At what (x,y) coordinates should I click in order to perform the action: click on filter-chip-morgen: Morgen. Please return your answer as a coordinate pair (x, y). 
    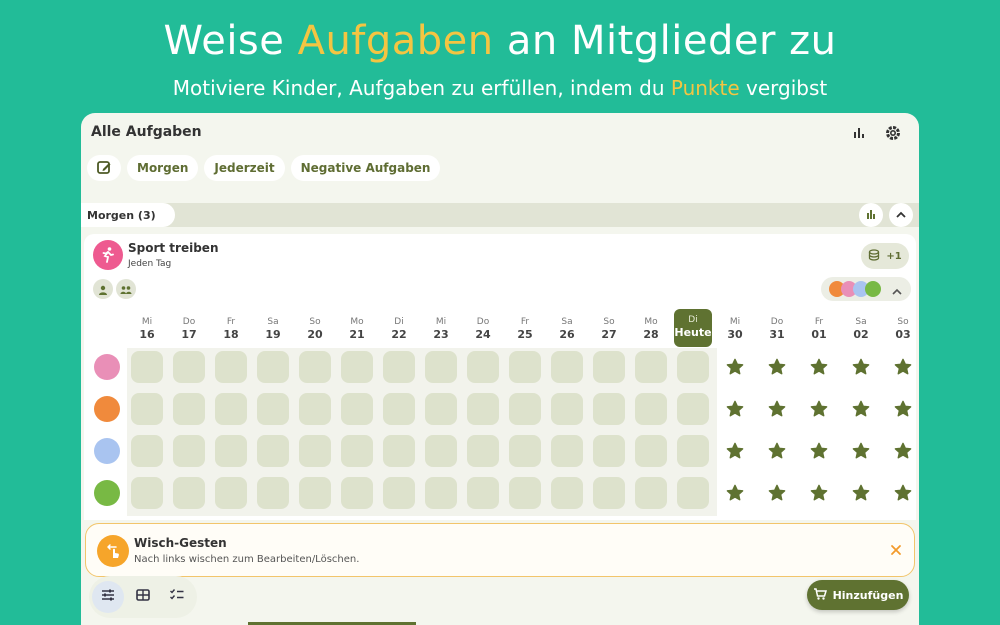
    Looking at the image, I should click on (163, 168).